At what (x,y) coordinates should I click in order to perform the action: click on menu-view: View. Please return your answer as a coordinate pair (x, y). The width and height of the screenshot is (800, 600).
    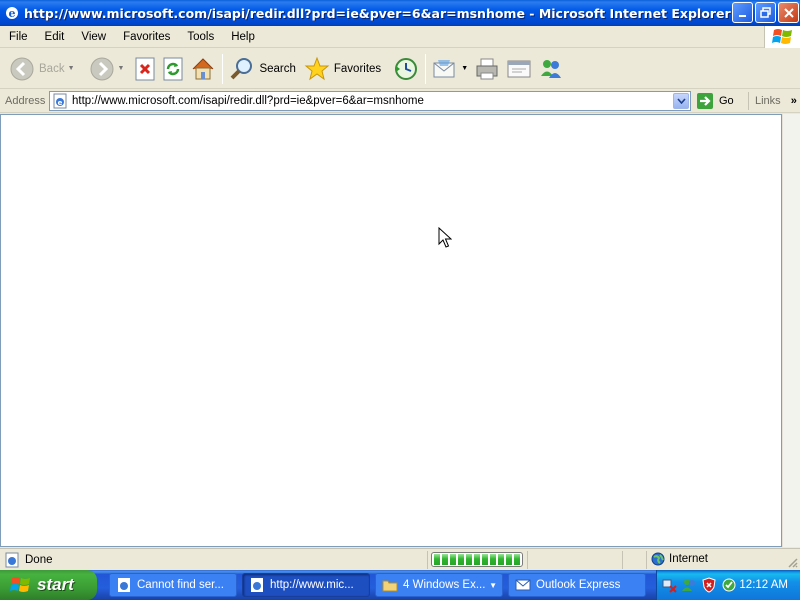
    Looking at the image, I should click on (93, 37).